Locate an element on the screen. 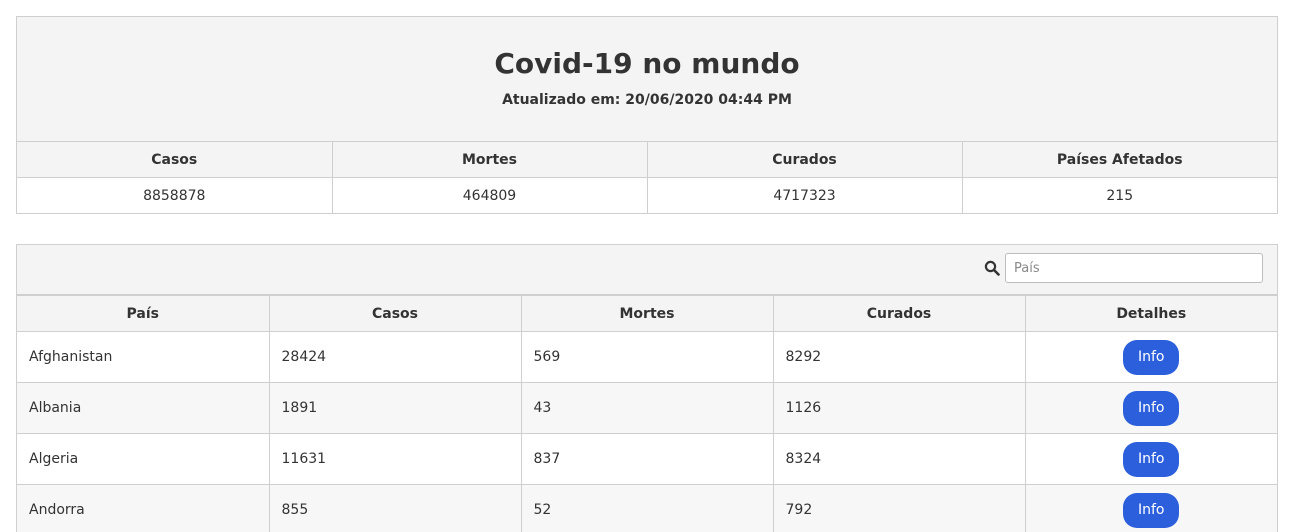  summary-col-deaths: Mortes is located at coordinates (489, 160).